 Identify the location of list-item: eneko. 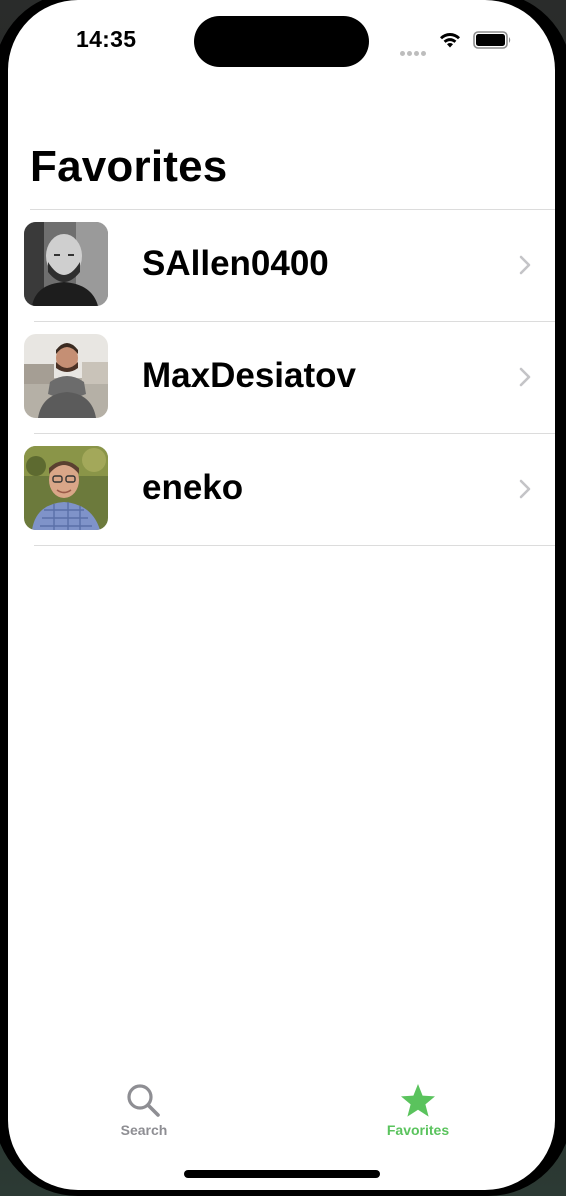
(289, 490).